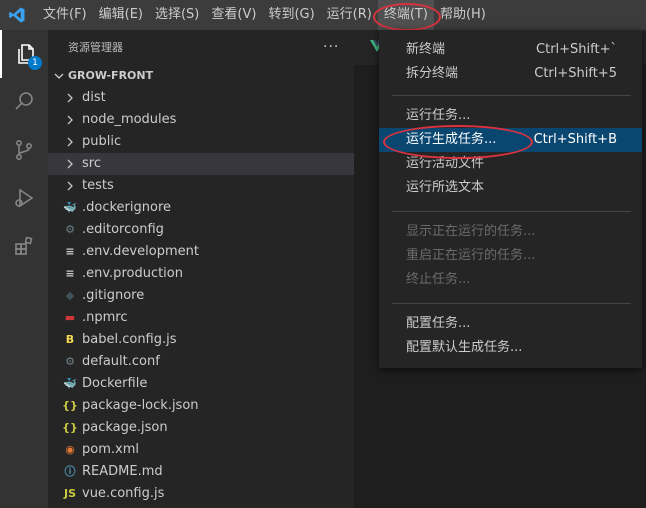 The image size is (646, 508). I want to click on file-item: {} package.json, so click(201, 428).